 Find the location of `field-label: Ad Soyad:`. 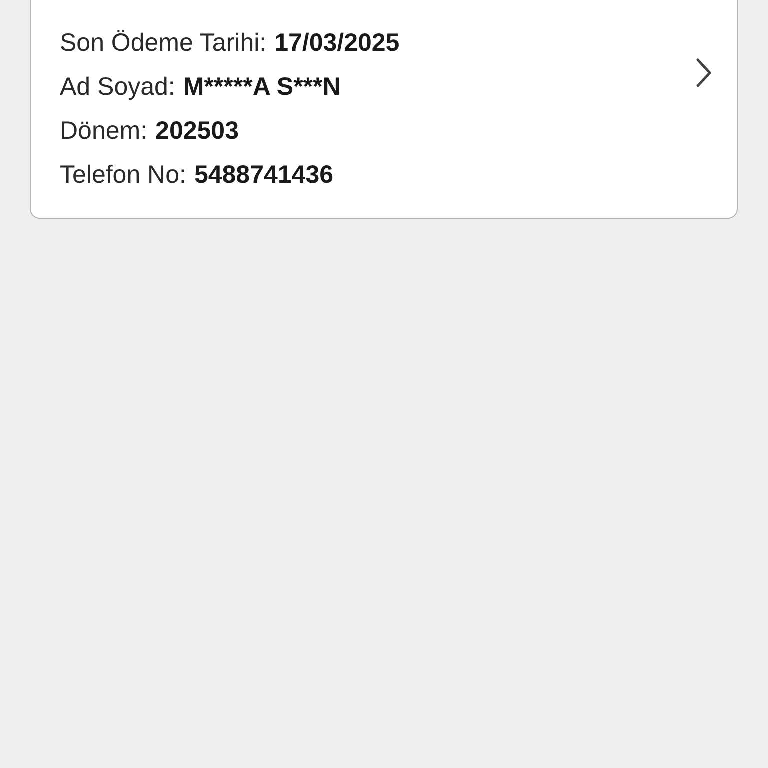

field-label: Ad Soyad: is located at coordinates (118, 88).